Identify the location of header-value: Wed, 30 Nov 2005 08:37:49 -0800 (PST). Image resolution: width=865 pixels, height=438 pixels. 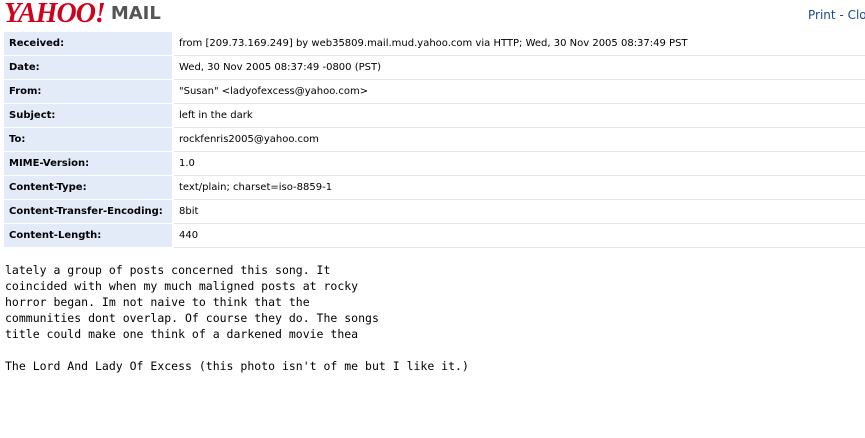
(519, 67).